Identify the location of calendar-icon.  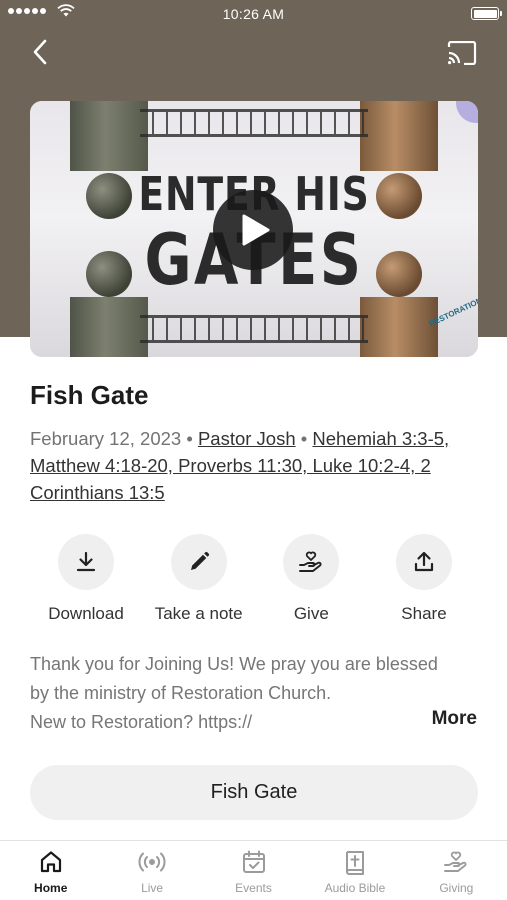
(253, 861).